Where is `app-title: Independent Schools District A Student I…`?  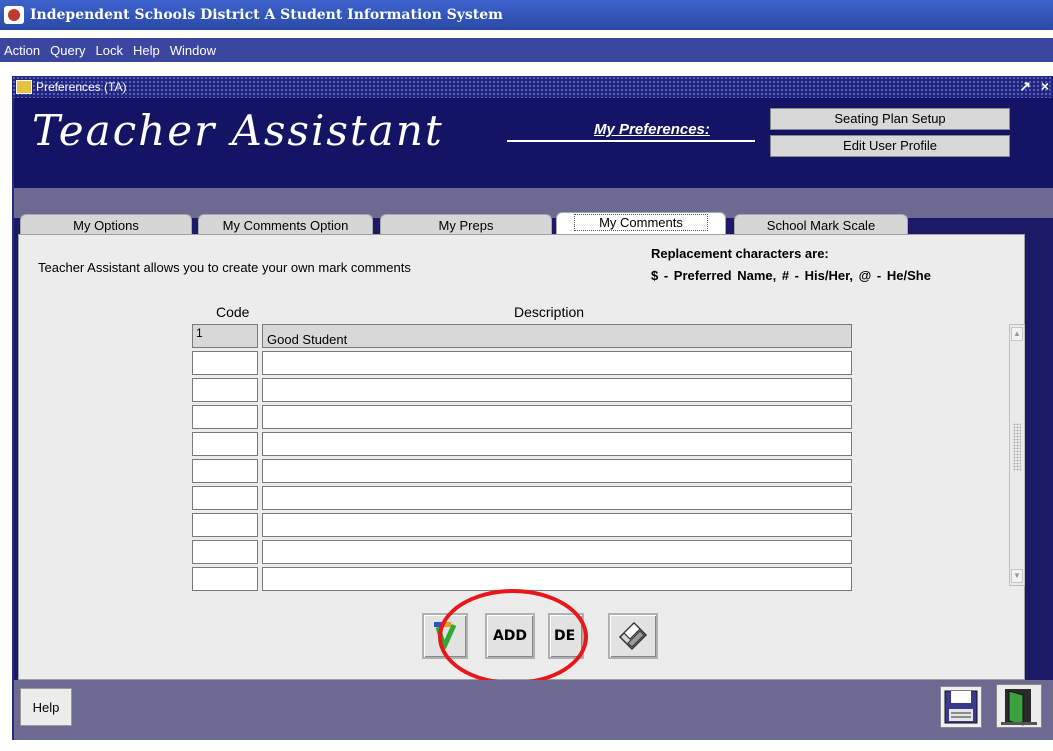
app-title: Independent Schools District A Student I… is located at coordinates (266, 15).